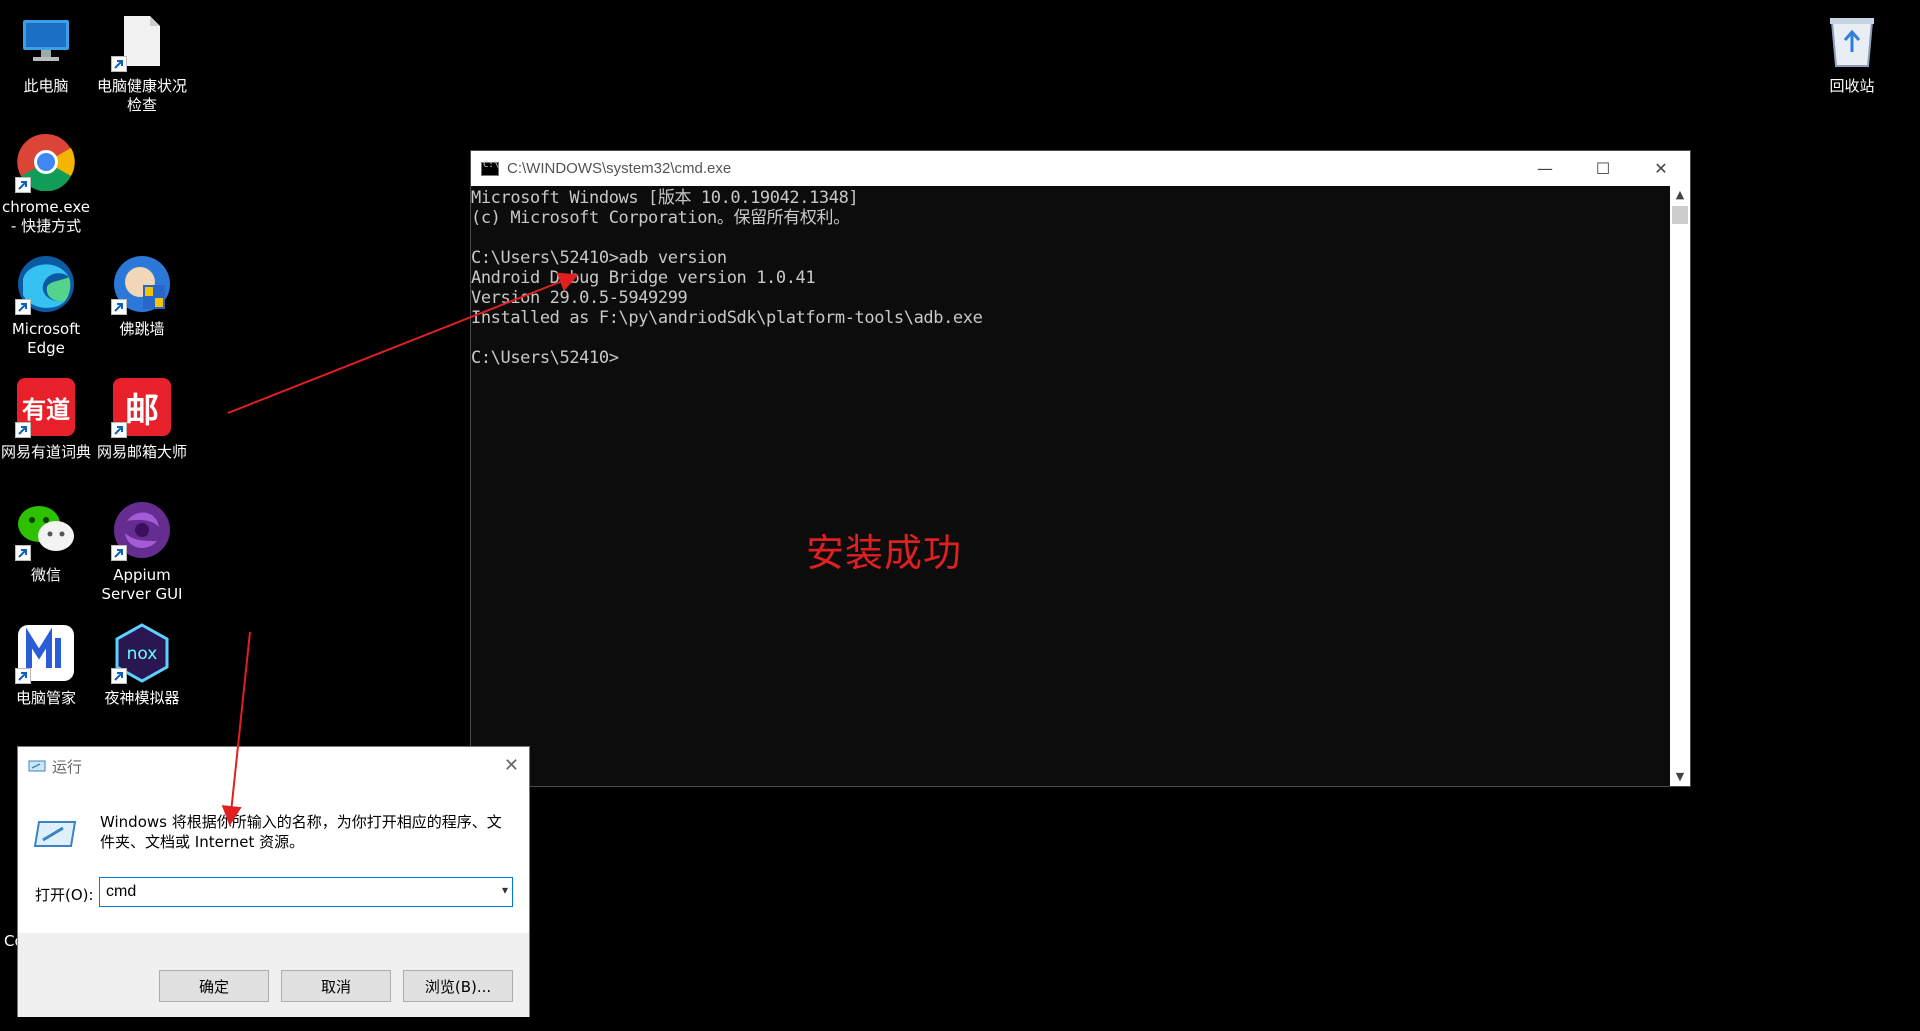  What do you see at coordinates (46, 284) in the screenshot?
I see `edge-icon` at bounding box center [46, 284].